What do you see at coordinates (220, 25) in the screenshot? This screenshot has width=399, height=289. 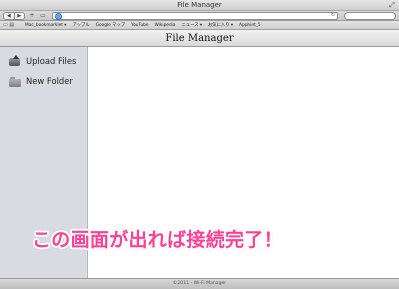 I see `bookmark-item: お気に入り ▾` at bounding box center [220, 25].